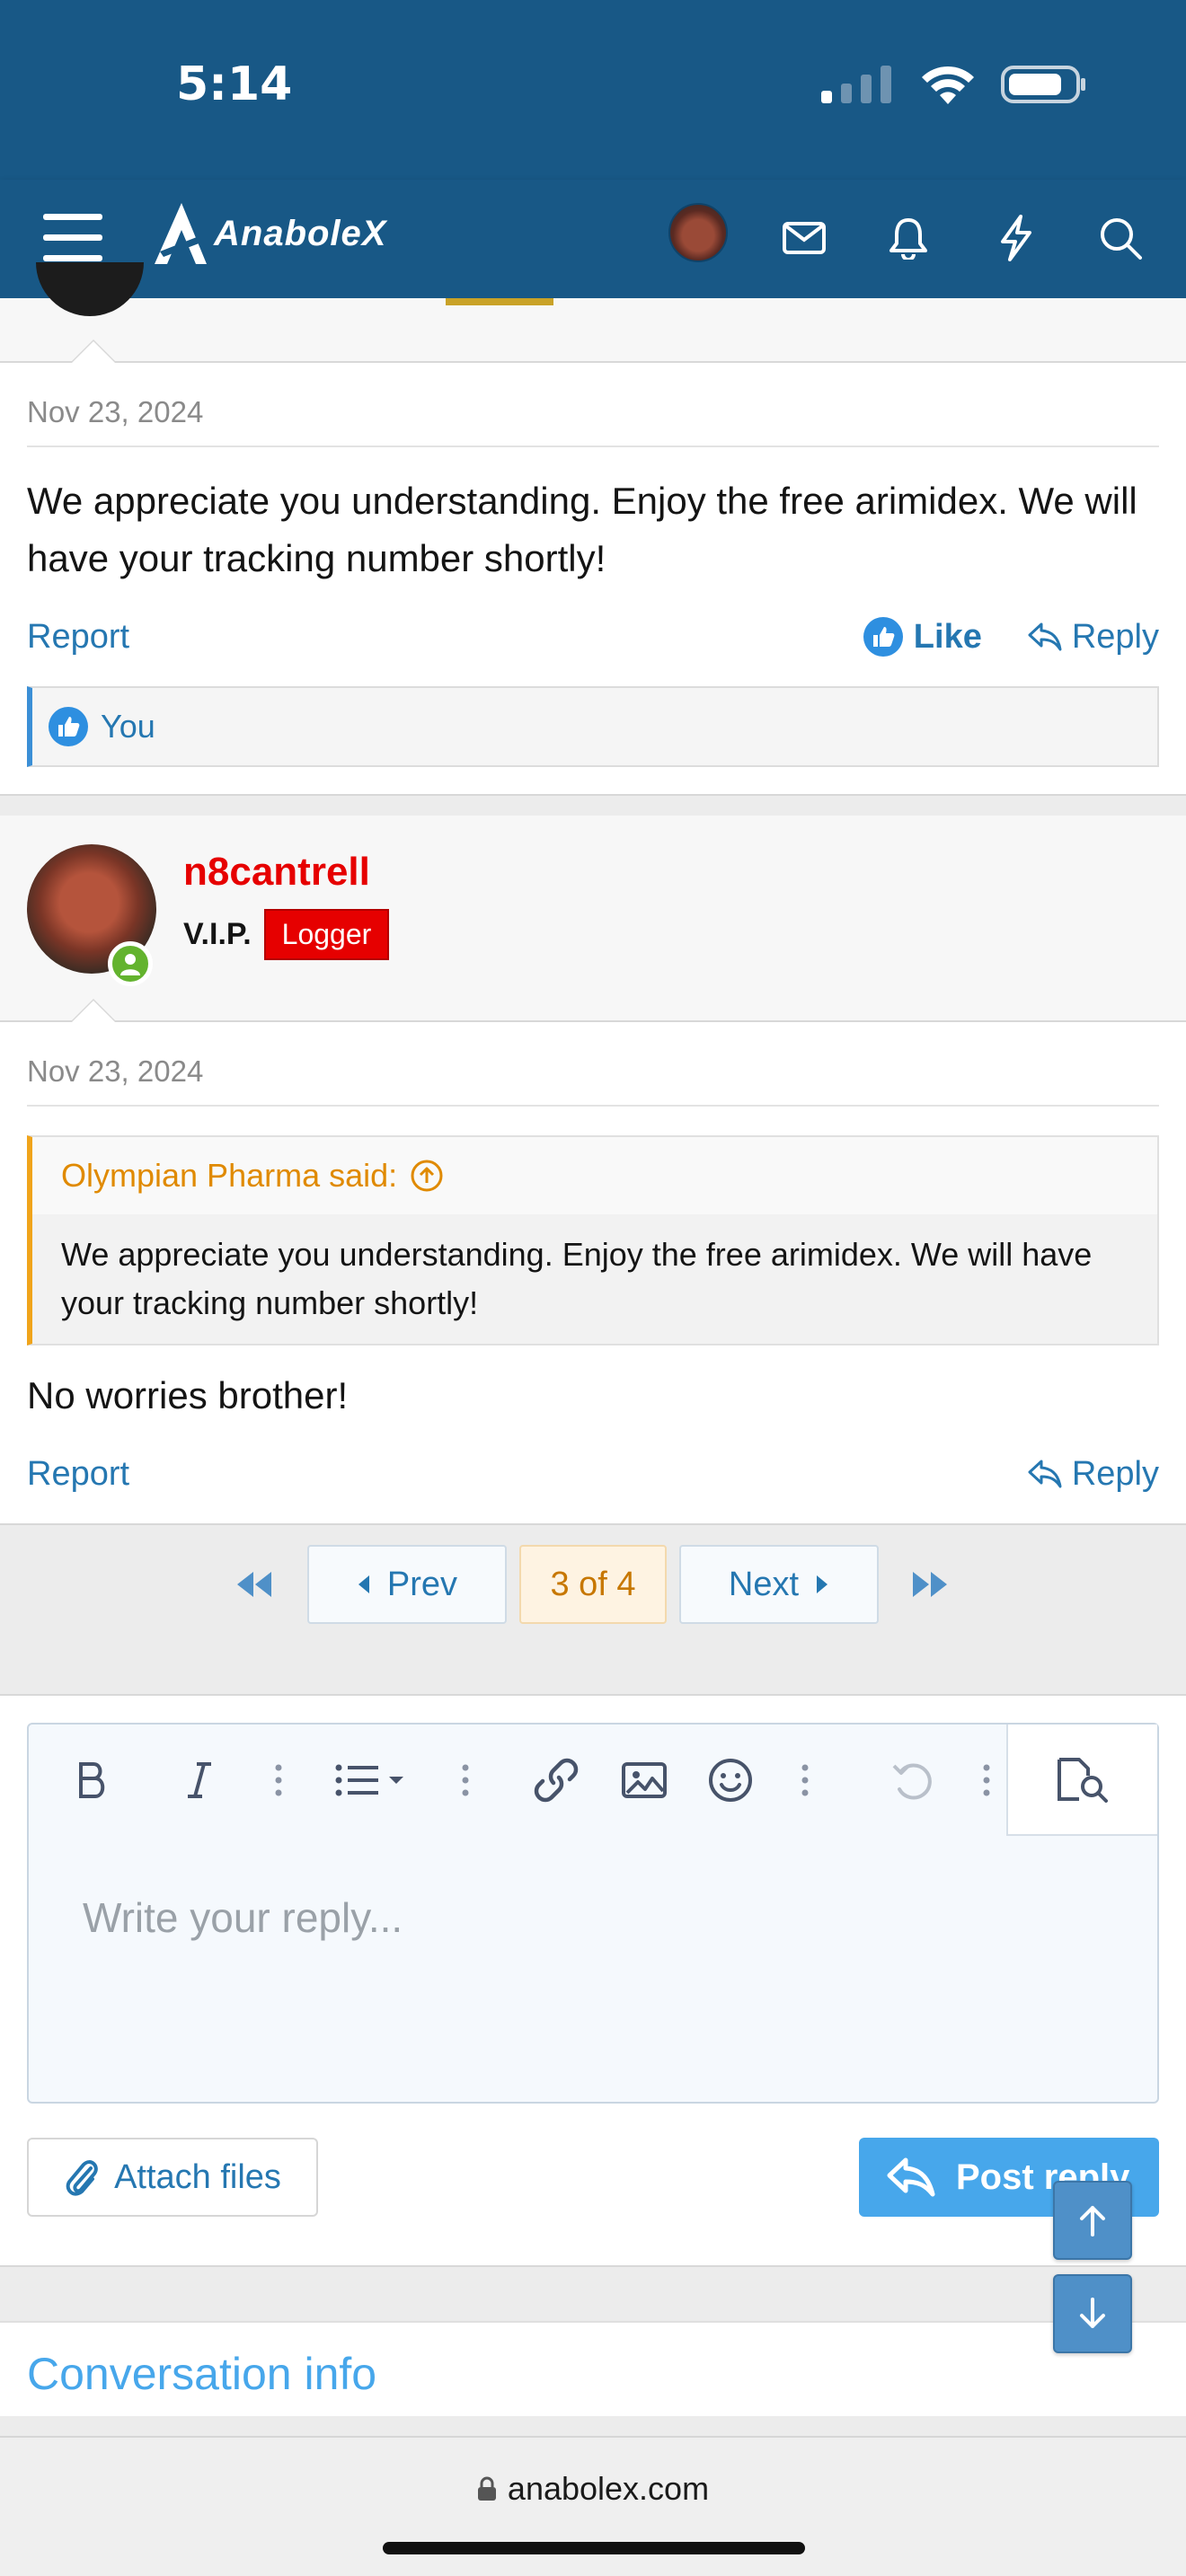 The width and height of the screenshot is (1186, 2576). I want to click on browser-address-bar: anabolex.com, so click(593, 2506).